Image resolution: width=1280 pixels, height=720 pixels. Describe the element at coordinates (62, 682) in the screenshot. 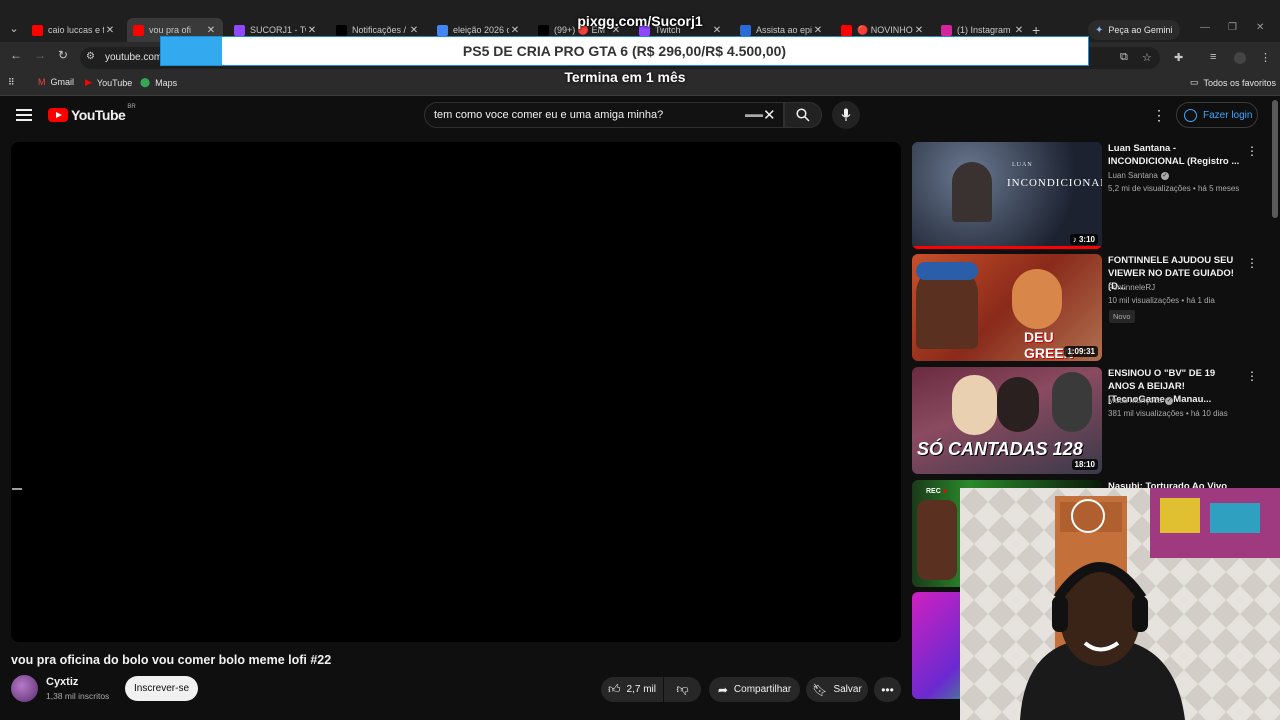

I see `channel-name: Cyxtiz` at that location.